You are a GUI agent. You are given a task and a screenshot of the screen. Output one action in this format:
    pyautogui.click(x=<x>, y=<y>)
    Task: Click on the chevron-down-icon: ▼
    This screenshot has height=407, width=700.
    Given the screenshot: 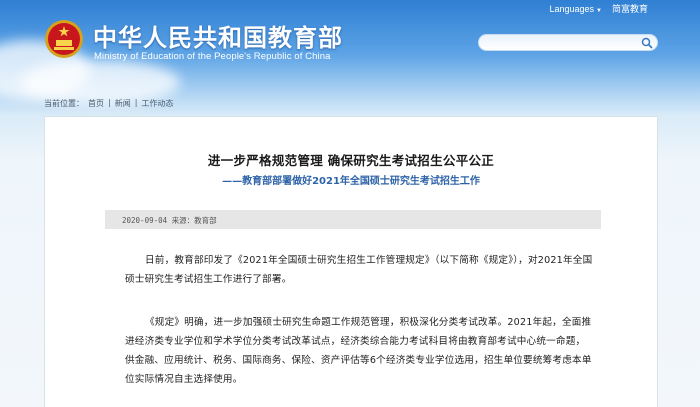 What is the action you would take?
    pyautogui.click(x=599, y=10)
    